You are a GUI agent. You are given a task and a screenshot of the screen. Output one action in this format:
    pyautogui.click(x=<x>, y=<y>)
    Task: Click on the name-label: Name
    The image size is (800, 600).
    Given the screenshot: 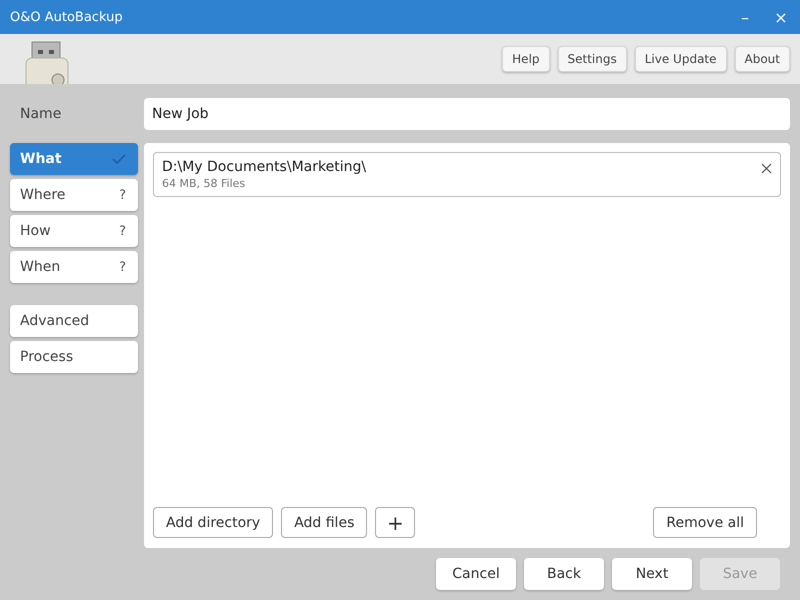 What is the action you would take?
    pyautogui.click(x=40, y=114)
    